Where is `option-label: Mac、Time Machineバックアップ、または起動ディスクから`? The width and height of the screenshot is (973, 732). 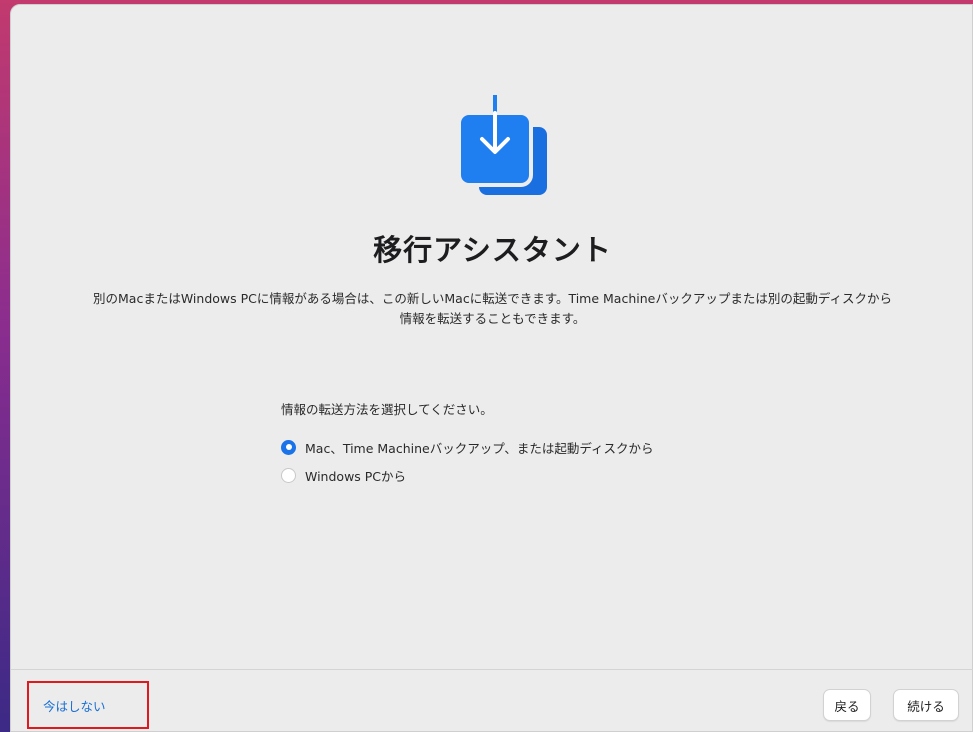 option-label: Mac、Time Machineバックアップ、または起動ディスクから is located at coordinates (479, 448).